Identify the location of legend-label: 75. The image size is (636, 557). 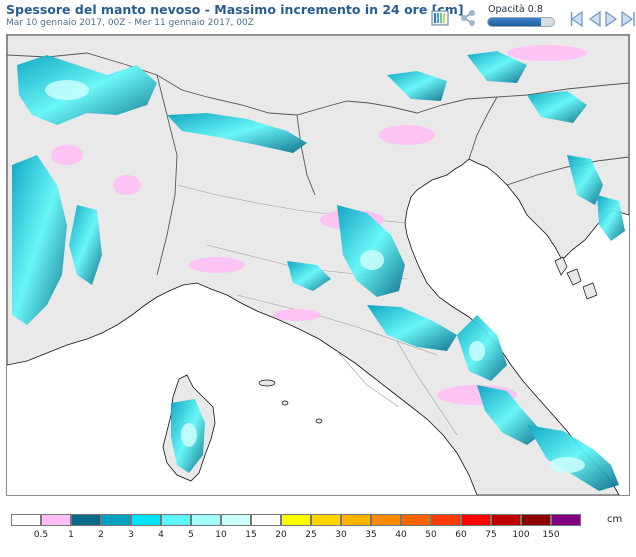
(491, 535).